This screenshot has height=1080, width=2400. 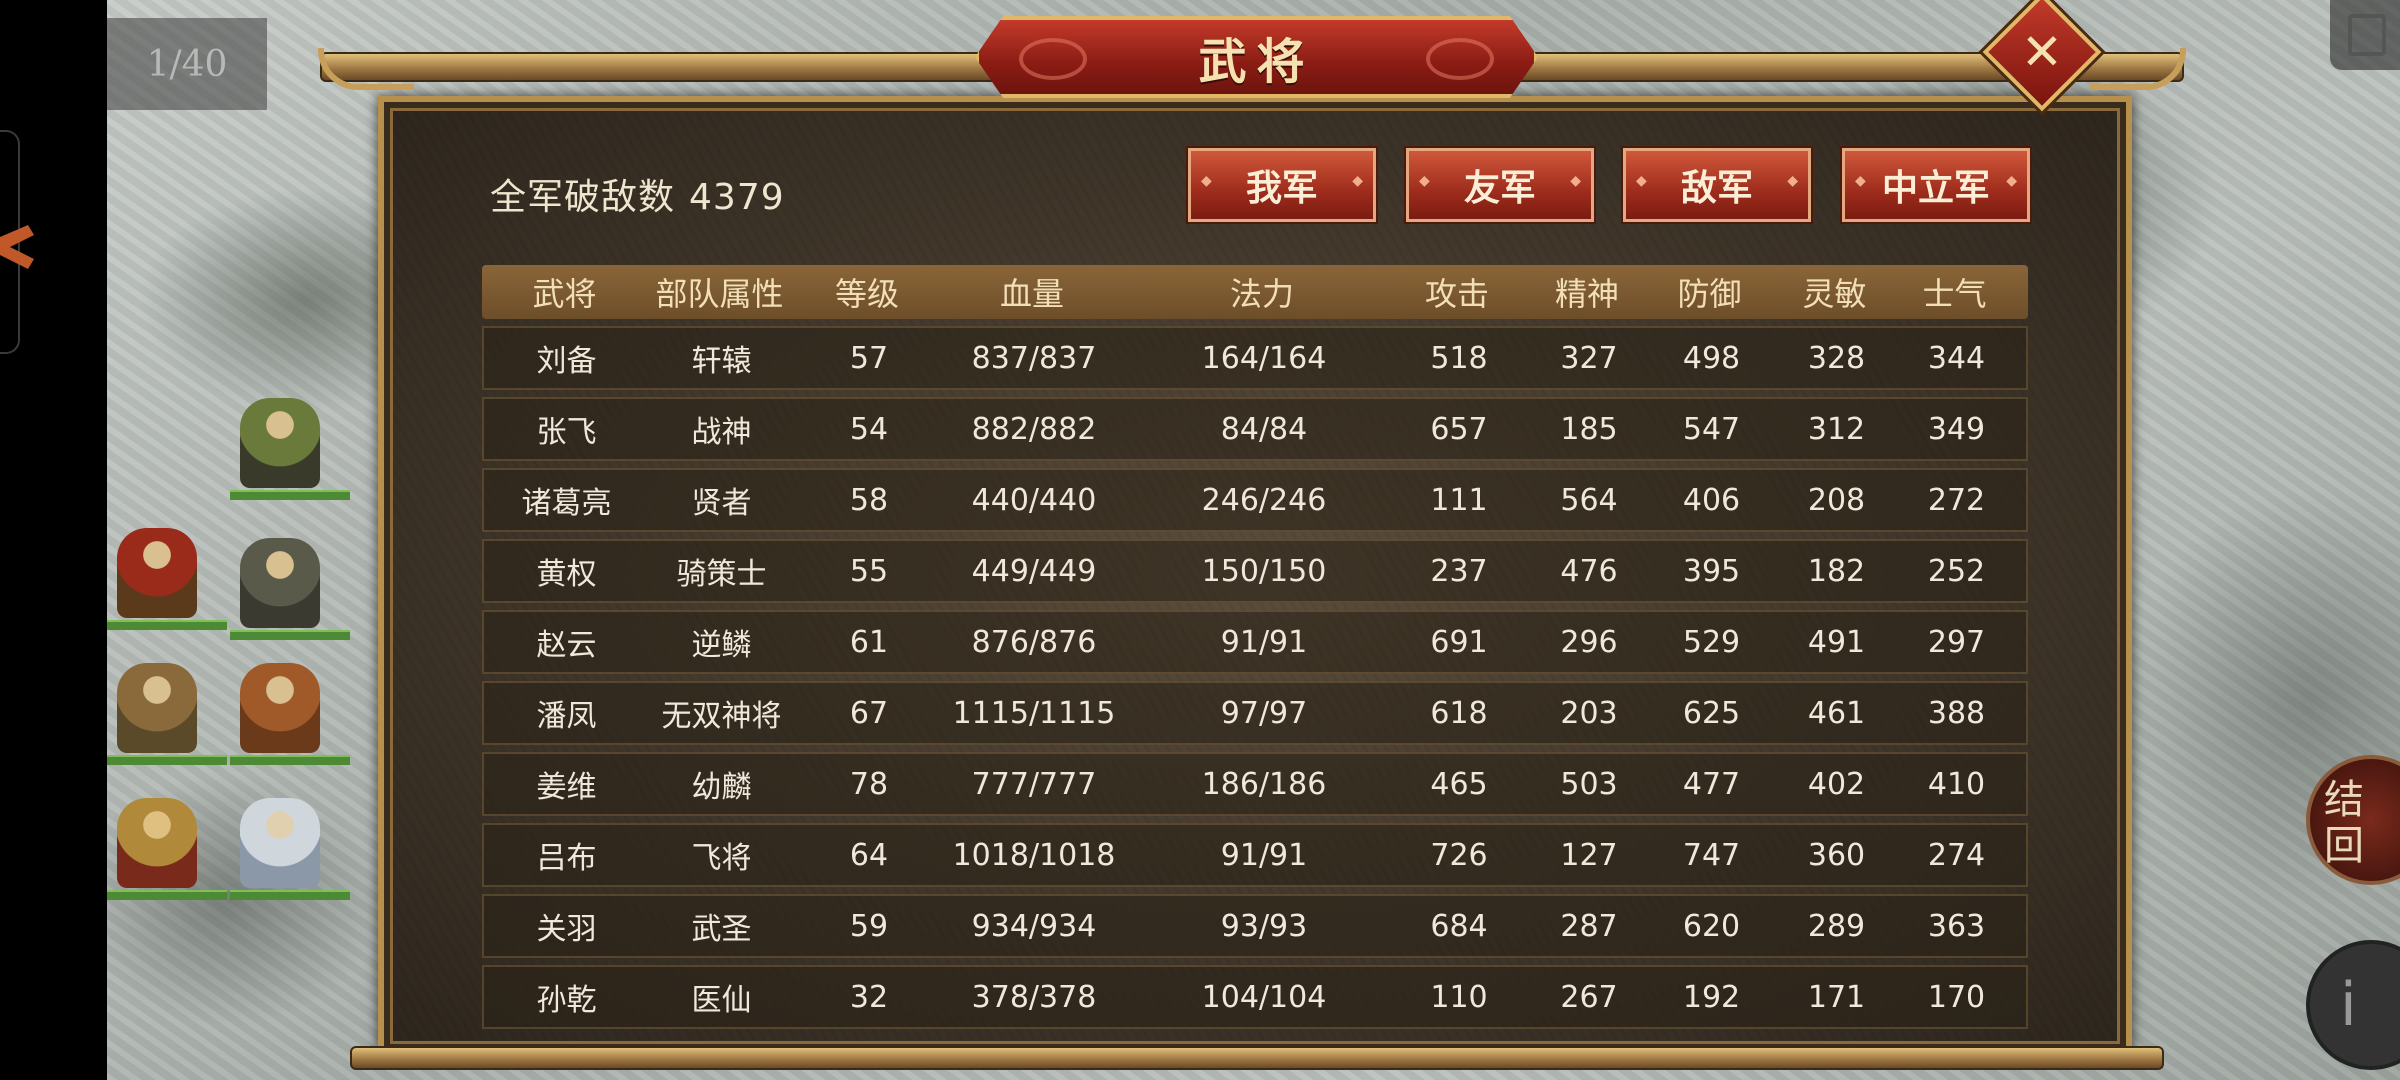 I want to click on table-cell: 170, so click(x=1956, y=997).